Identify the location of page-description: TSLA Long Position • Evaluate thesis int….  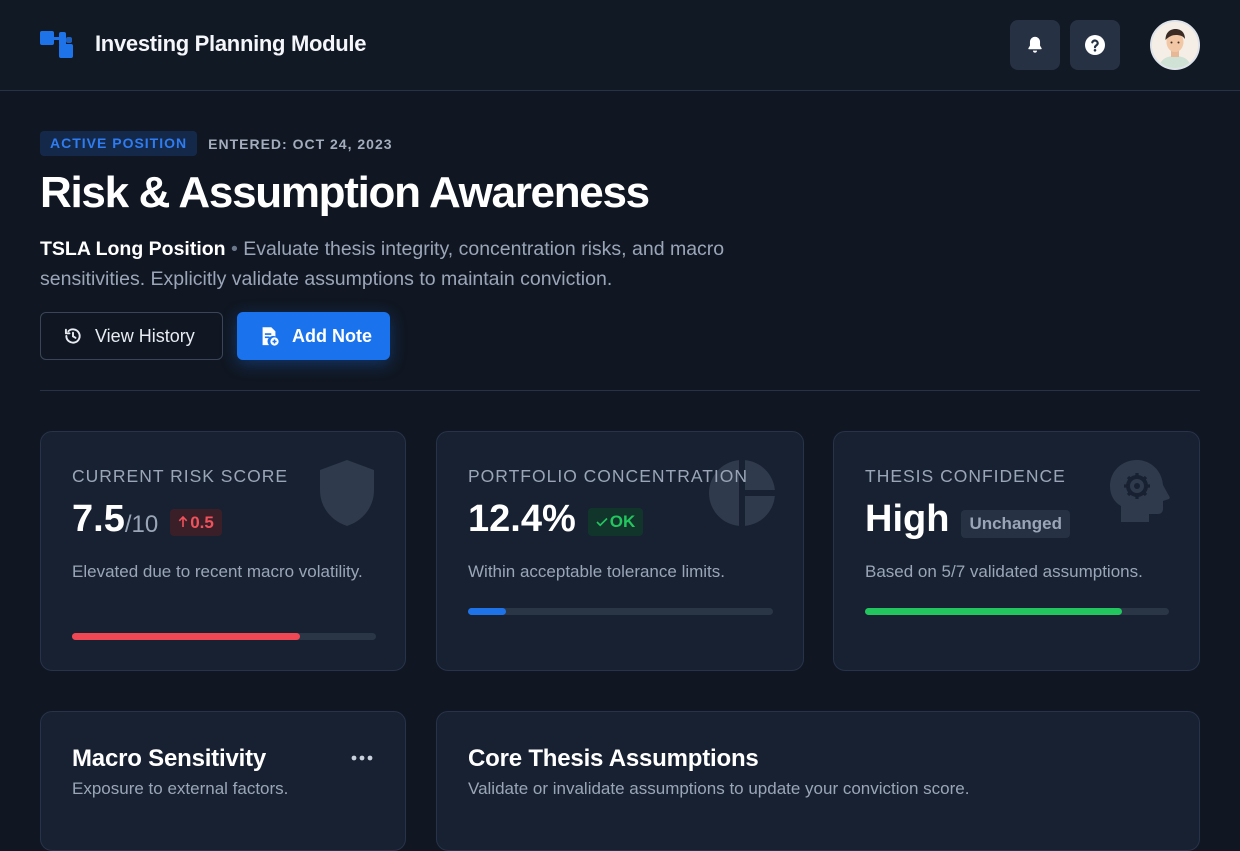
(430, 264).